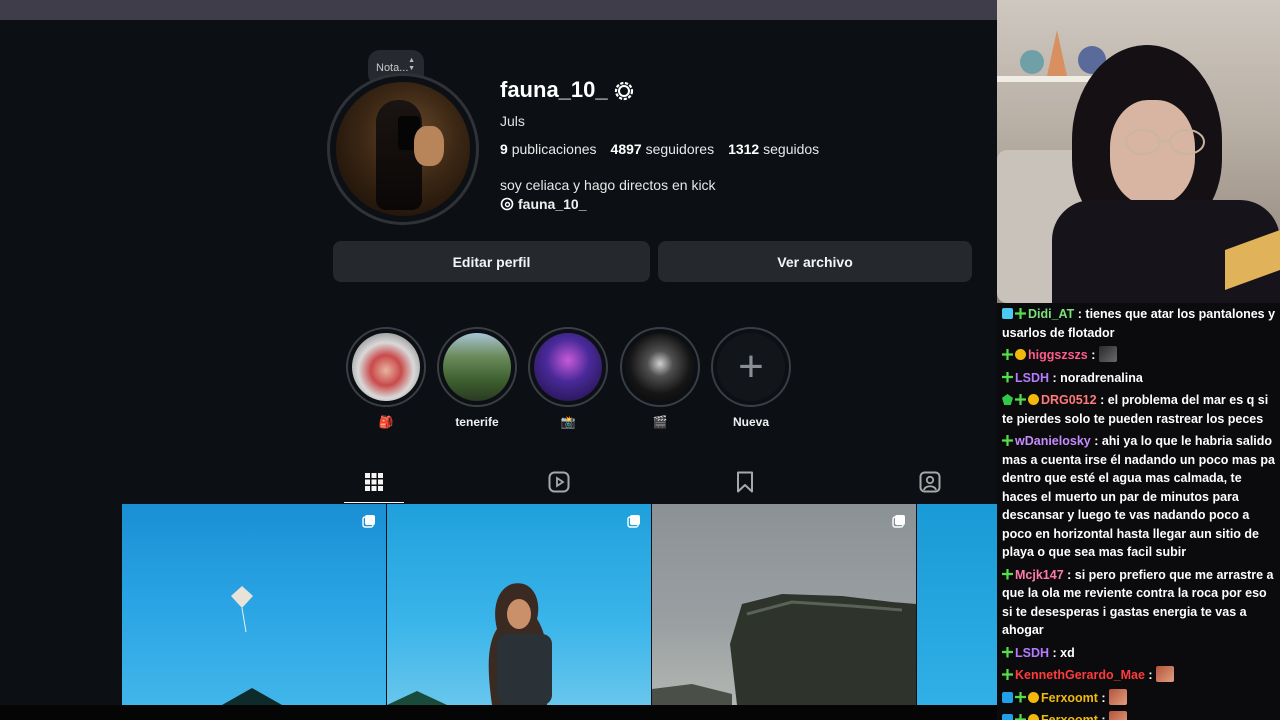 Image resolution: width=1280 pixels, height=720 pixels. What do you see at coordinates (568, 422) in the screenshot?
I see `highlight-label: 📸` at bounding box center [568, 422].